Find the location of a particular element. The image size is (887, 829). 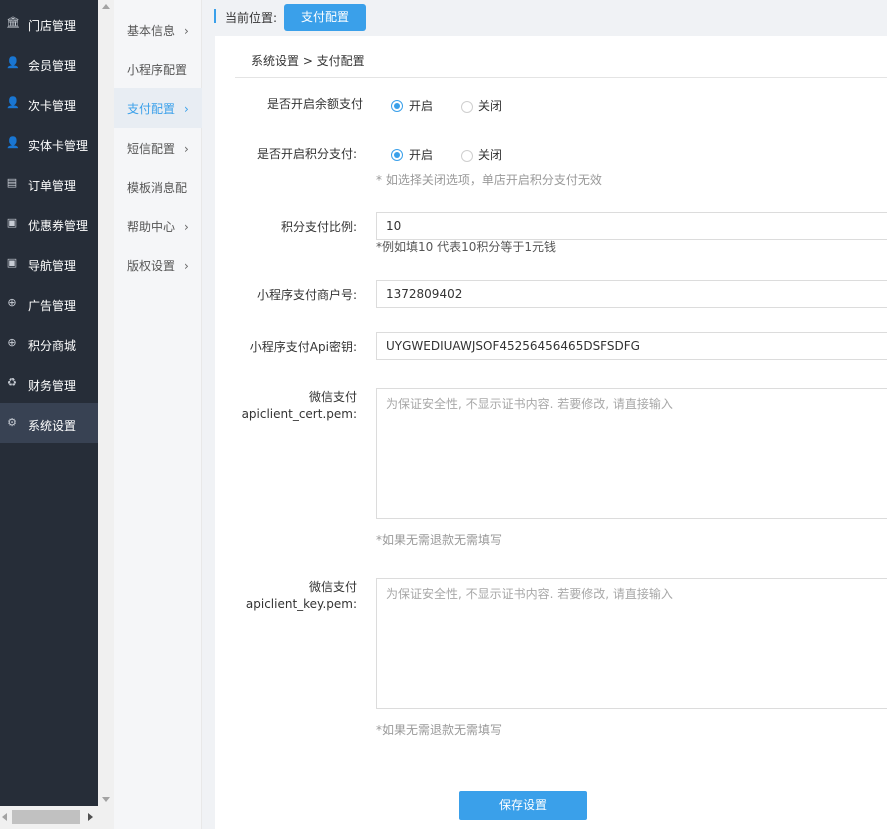

submenu-item-basic-info: 基本信息 › is located at coordinates (158, 30).